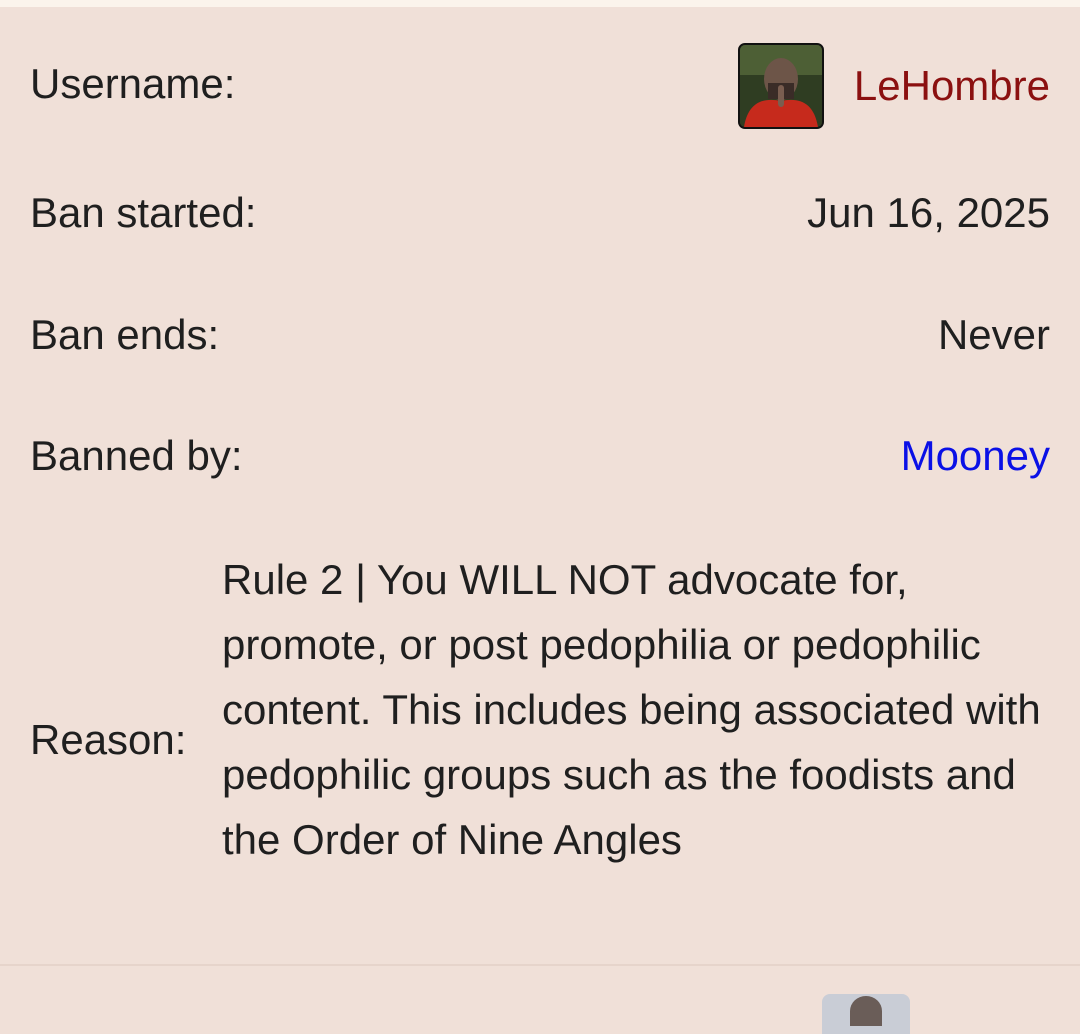 This screenshot has width=1080, height=1034. I want to click on reason-label: Reason:, so click(108, 739).